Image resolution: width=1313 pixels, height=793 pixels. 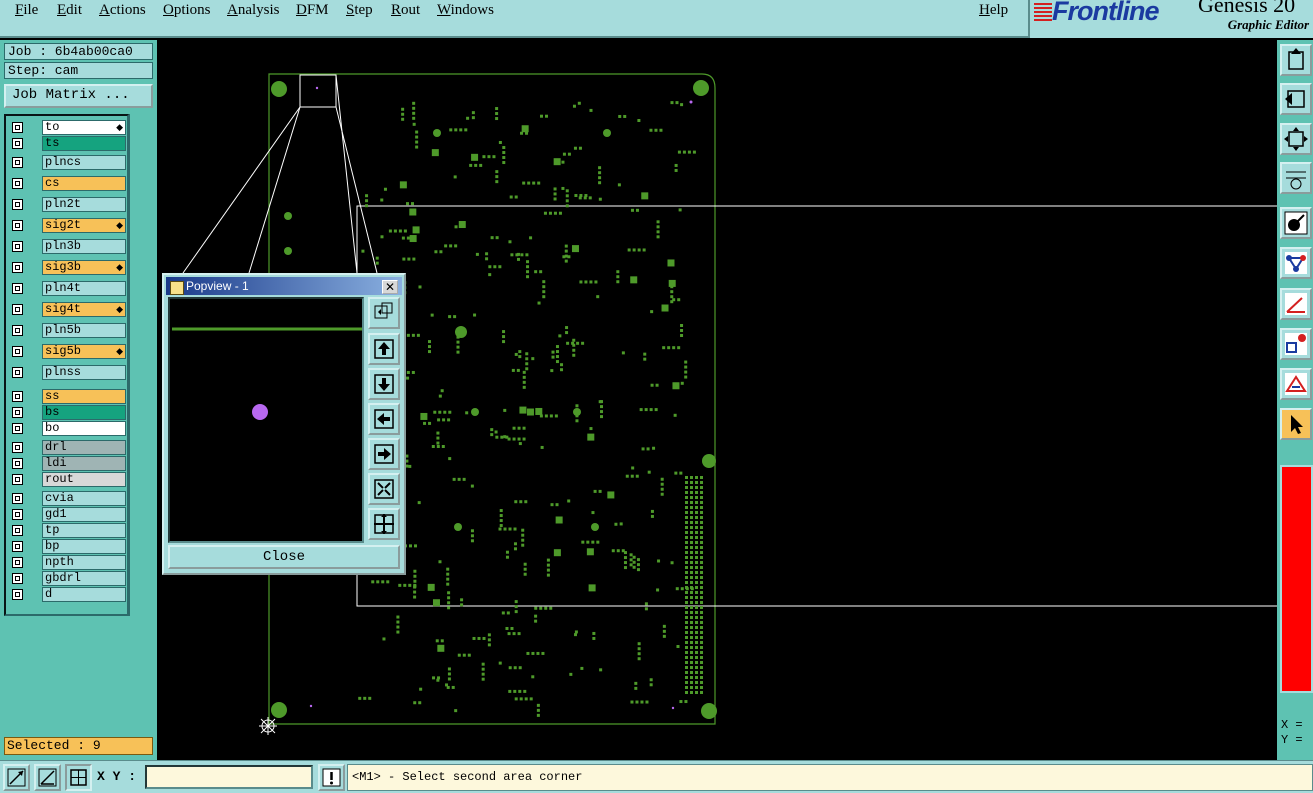 I want to click on layer-row: bo, so click(x=68, y=428).